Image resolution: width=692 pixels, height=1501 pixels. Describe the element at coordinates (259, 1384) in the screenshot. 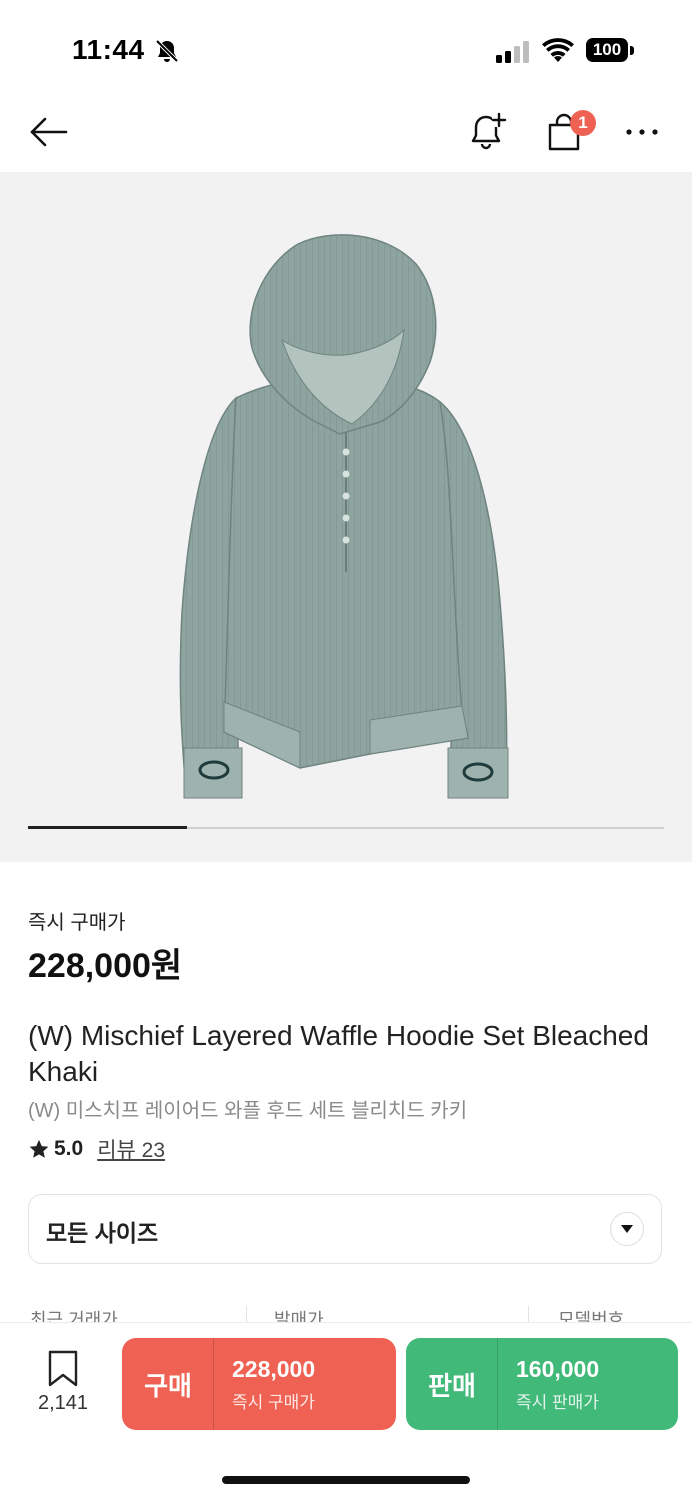

I see `buy-button: 구매 228,000 즉시 구매가` at that location.